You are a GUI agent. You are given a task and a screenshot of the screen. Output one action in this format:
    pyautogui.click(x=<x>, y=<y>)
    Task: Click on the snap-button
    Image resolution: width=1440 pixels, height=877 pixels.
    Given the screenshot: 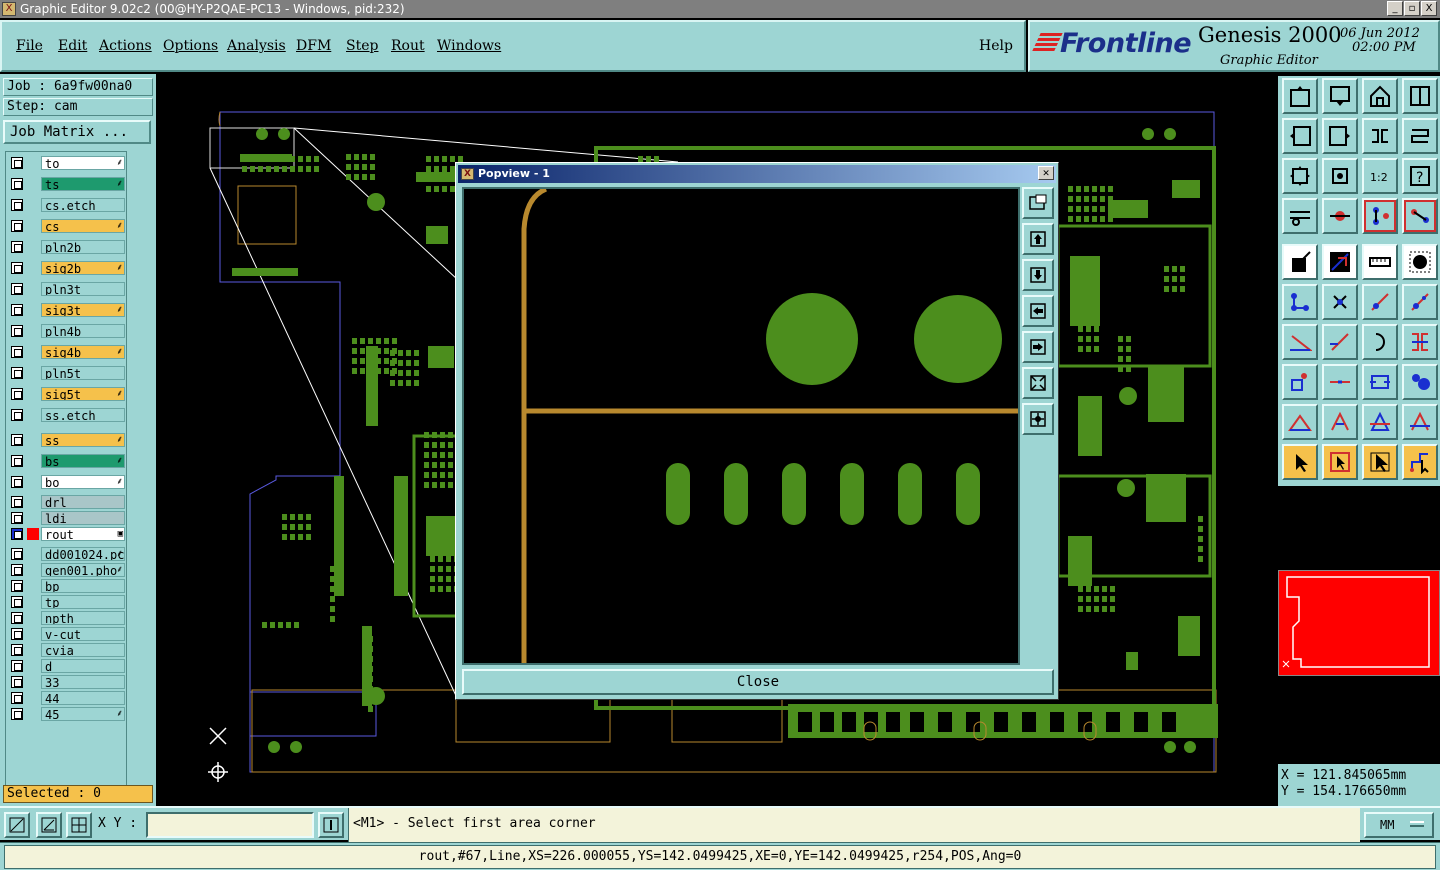 What is the action you would take?
    pyautogui.click(x=1340, y=216)
    